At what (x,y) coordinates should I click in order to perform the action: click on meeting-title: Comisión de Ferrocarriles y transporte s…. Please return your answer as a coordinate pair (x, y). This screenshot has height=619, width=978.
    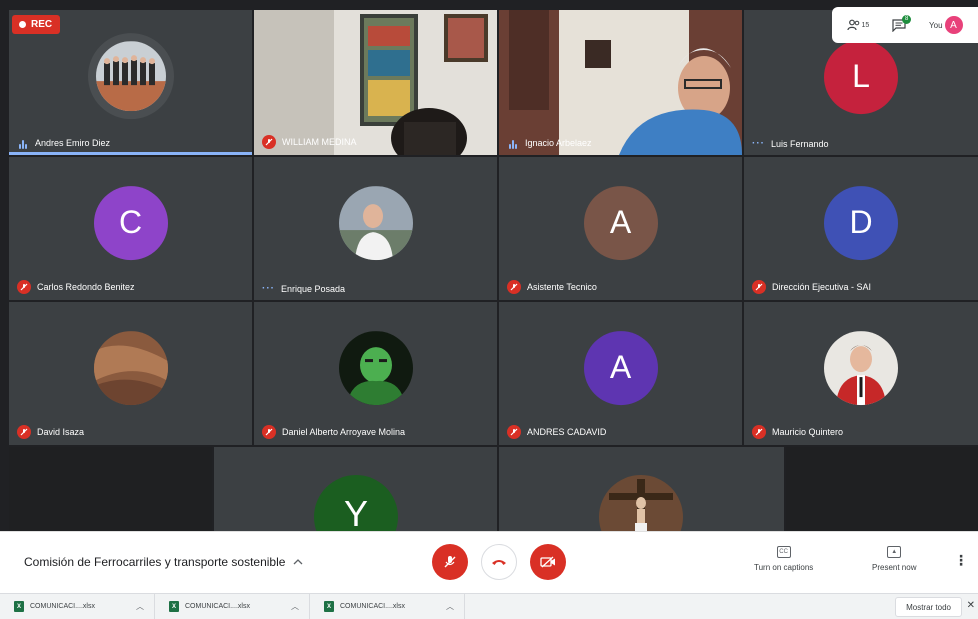
    Looking at the image, I should click on (155, 562).